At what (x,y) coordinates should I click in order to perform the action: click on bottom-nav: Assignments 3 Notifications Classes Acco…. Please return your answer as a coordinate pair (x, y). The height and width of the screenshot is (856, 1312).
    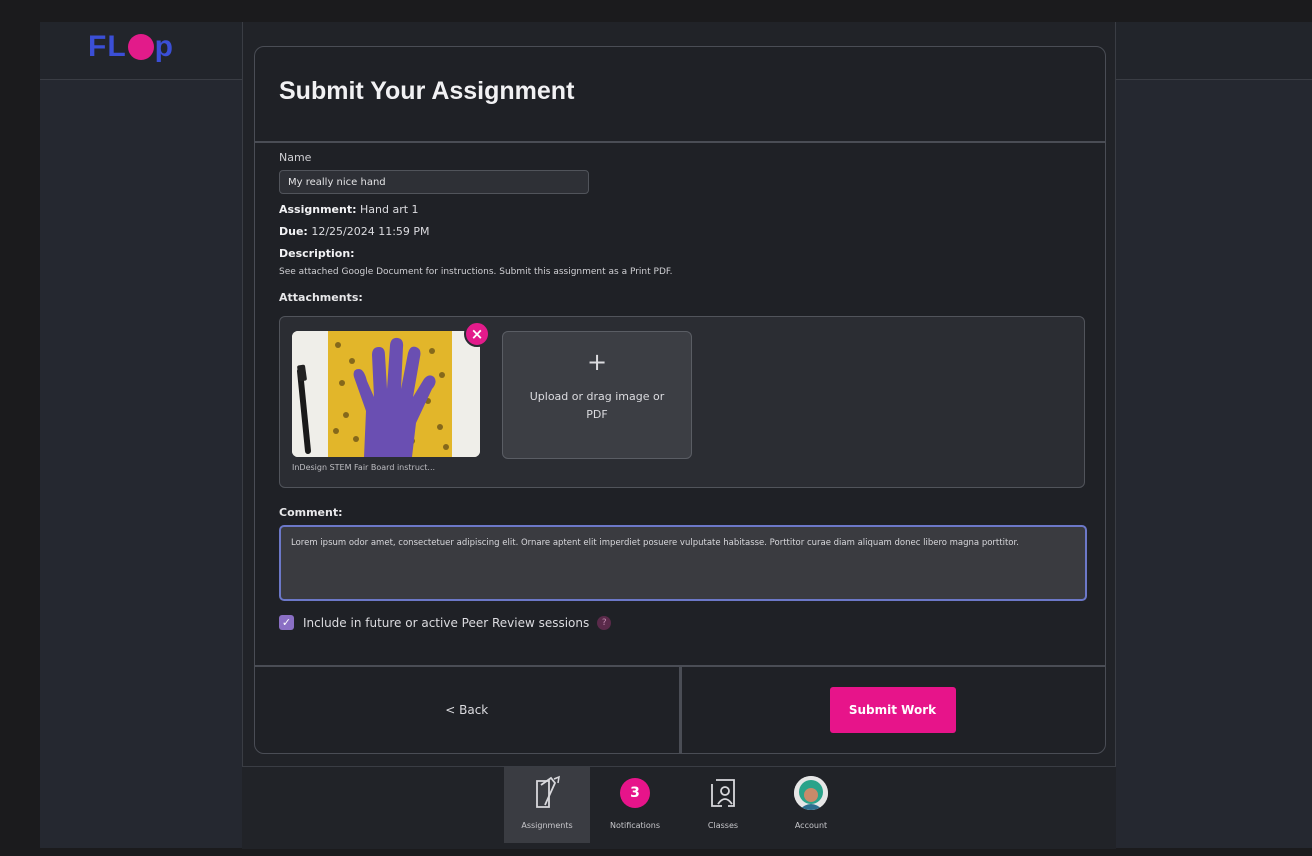
    Looking at the image, I should click on (679, 807).